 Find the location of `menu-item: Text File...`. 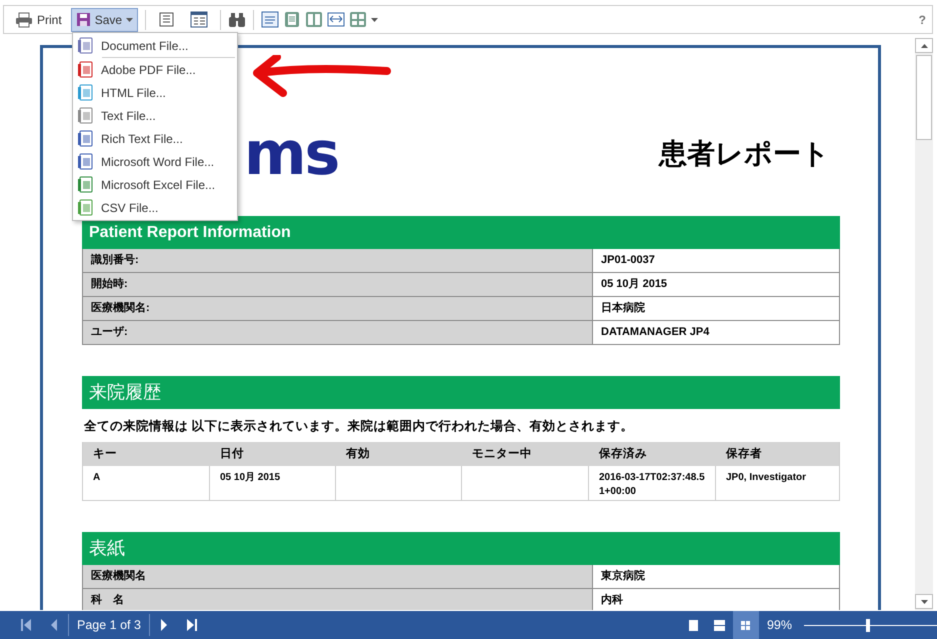

menu-item: Text File... is located at coordinates (155, 115).